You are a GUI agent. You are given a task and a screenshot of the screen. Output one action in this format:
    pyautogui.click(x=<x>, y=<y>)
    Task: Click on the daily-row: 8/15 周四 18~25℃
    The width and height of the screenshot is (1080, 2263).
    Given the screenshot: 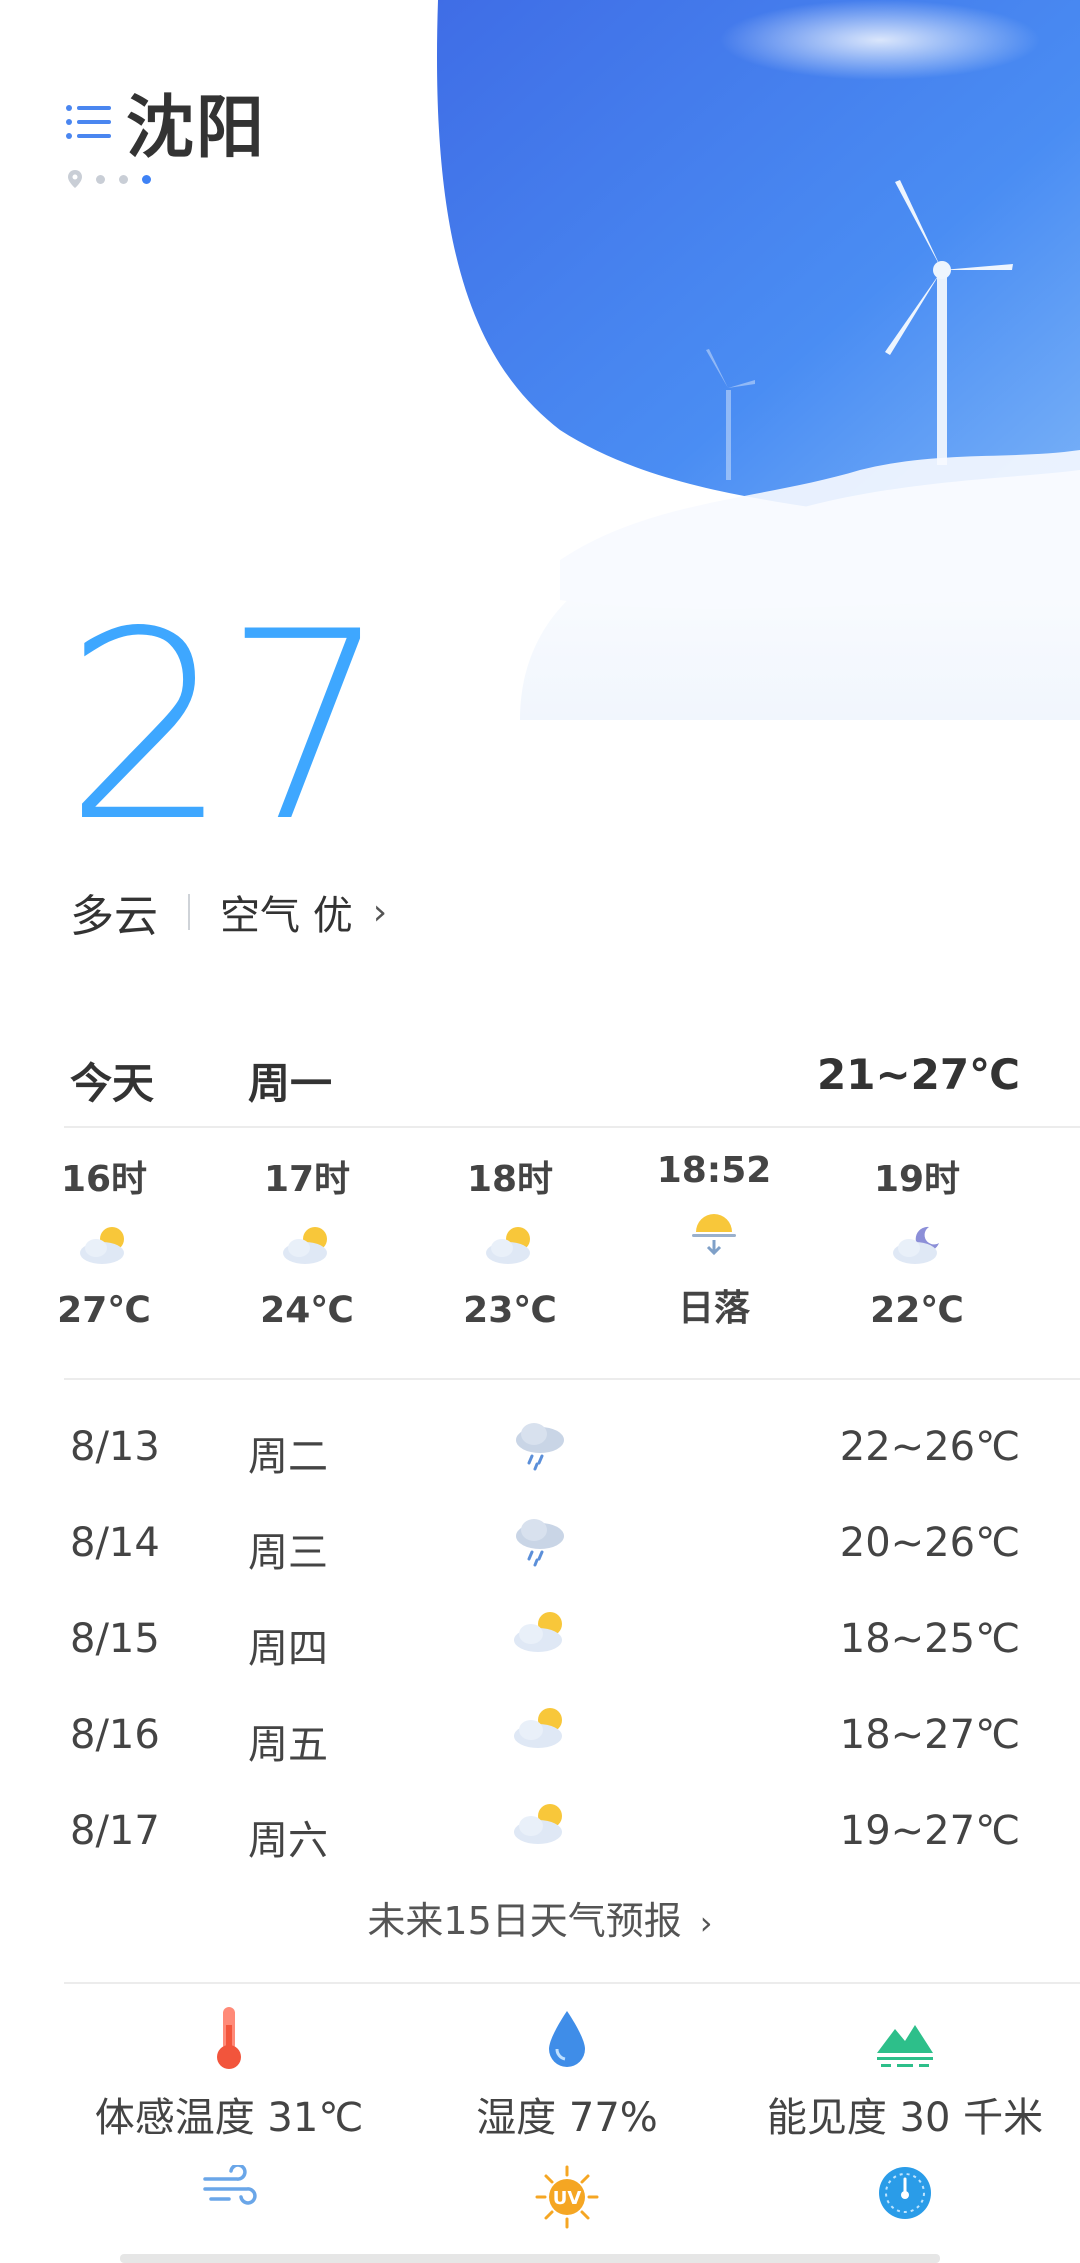 What is the action you would take?
    pyautogui.click(x=545, y=1650)
    